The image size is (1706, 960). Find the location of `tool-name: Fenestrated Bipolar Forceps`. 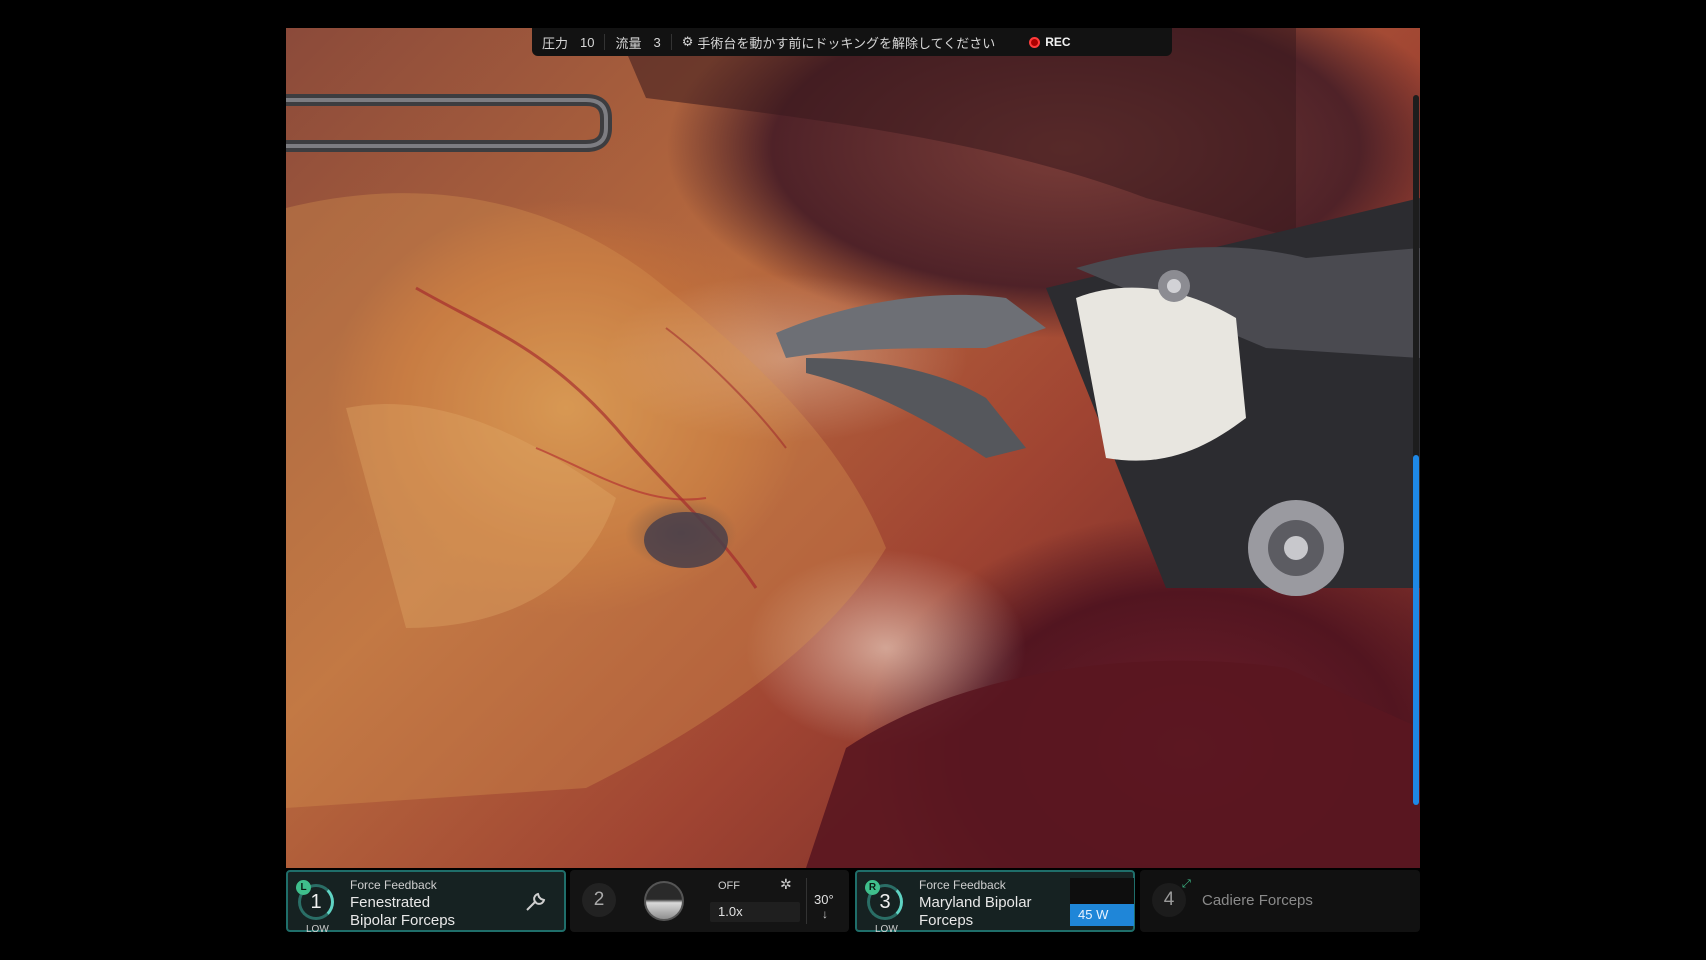

tool-name: Fenestrated Bipolar Forceps is located at coordinates (402, 912).